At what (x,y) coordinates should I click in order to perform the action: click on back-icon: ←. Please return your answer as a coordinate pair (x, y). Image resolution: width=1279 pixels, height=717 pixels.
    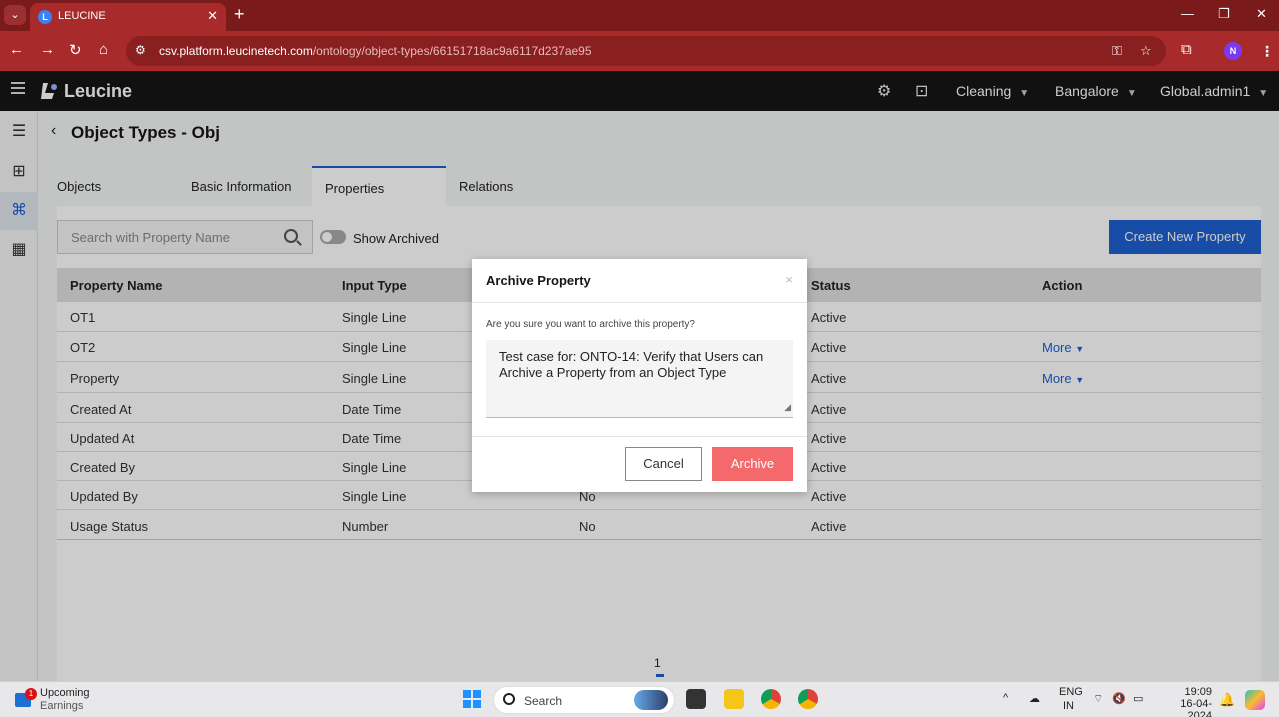
    Looking at the image, I should click on (16, 49).